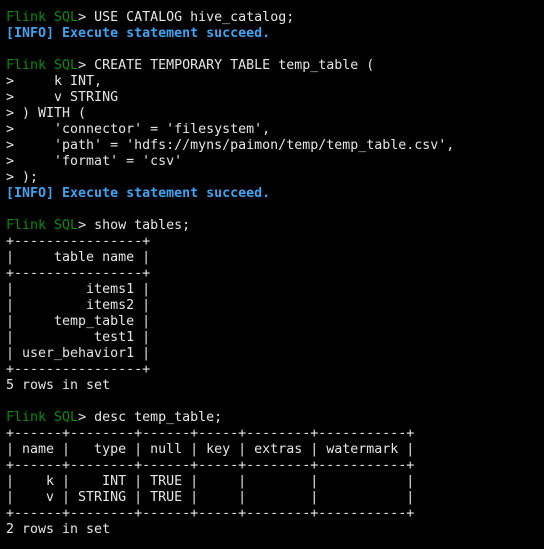 The width and height of the screenshot is (544, 549). What do you see at coordinates (210, 481) in the screenshot?
I see `line-text: | k | INT | TRUE | | | |` at bounding box center [210, 481].